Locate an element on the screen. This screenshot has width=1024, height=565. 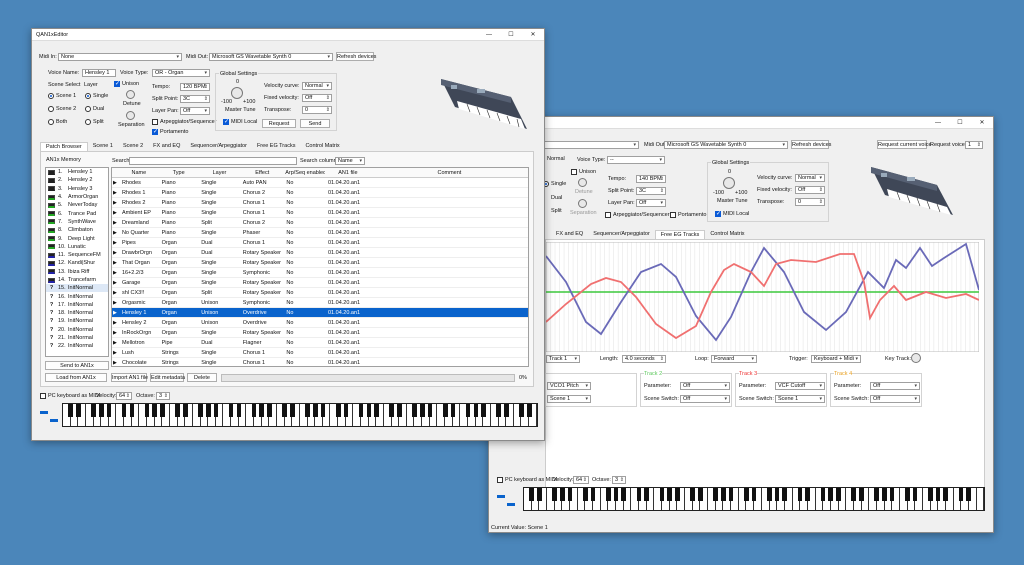
tab-scene2: Scene 2 is located at coordinates (133, 146).